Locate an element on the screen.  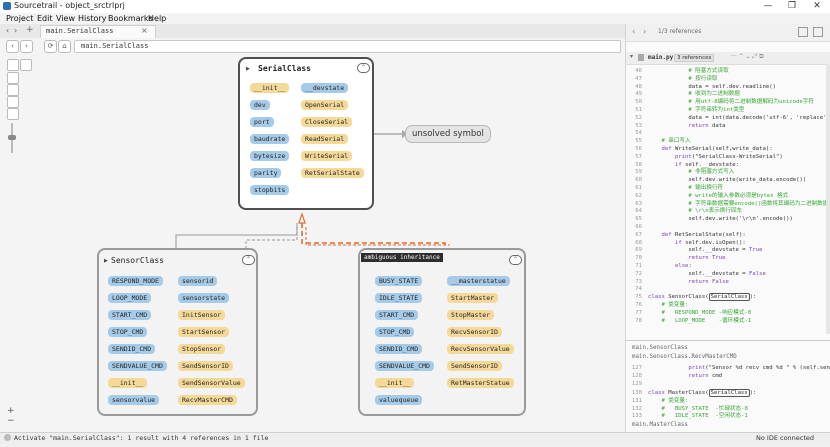
member-parity: parity is located at coordinates (266, 173).